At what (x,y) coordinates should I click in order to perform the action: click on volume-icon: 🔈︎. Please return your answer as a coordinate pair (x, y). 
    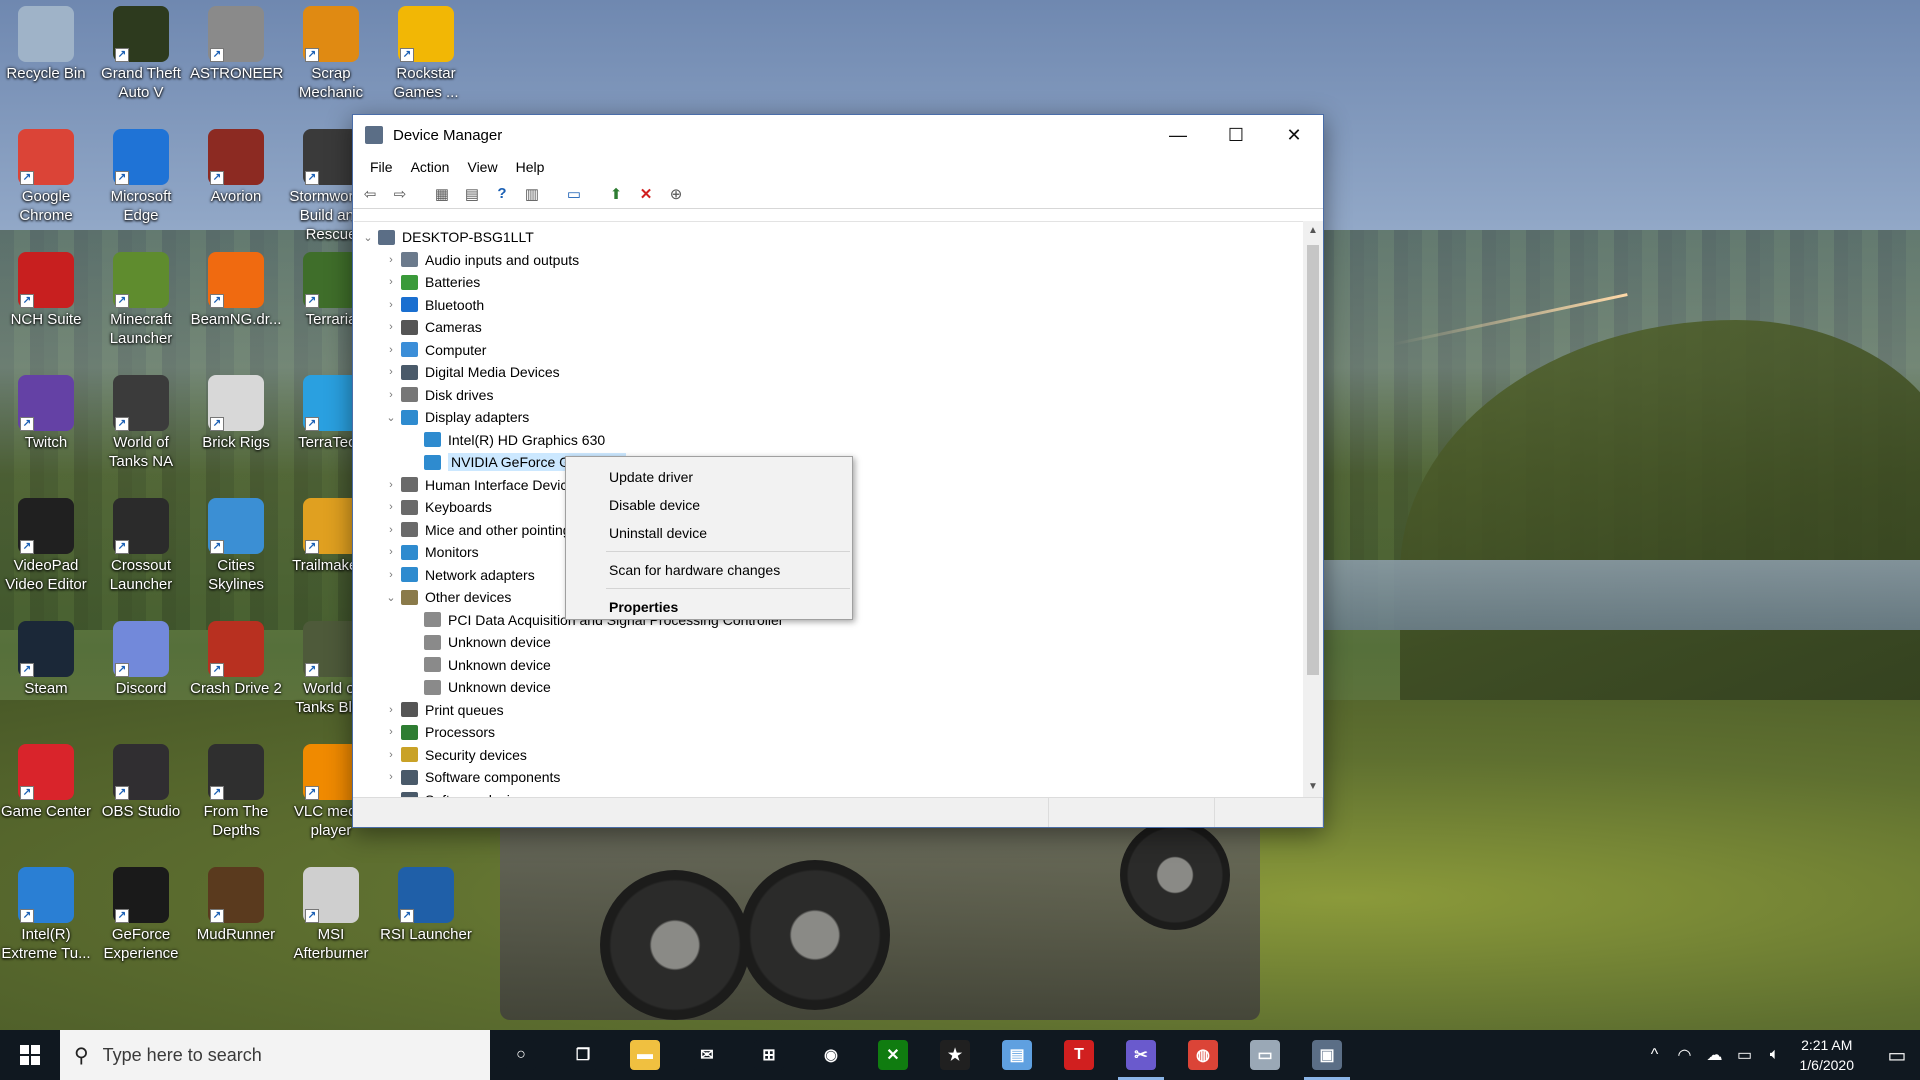
    Looking at the image, I should click on (1775, 1055).